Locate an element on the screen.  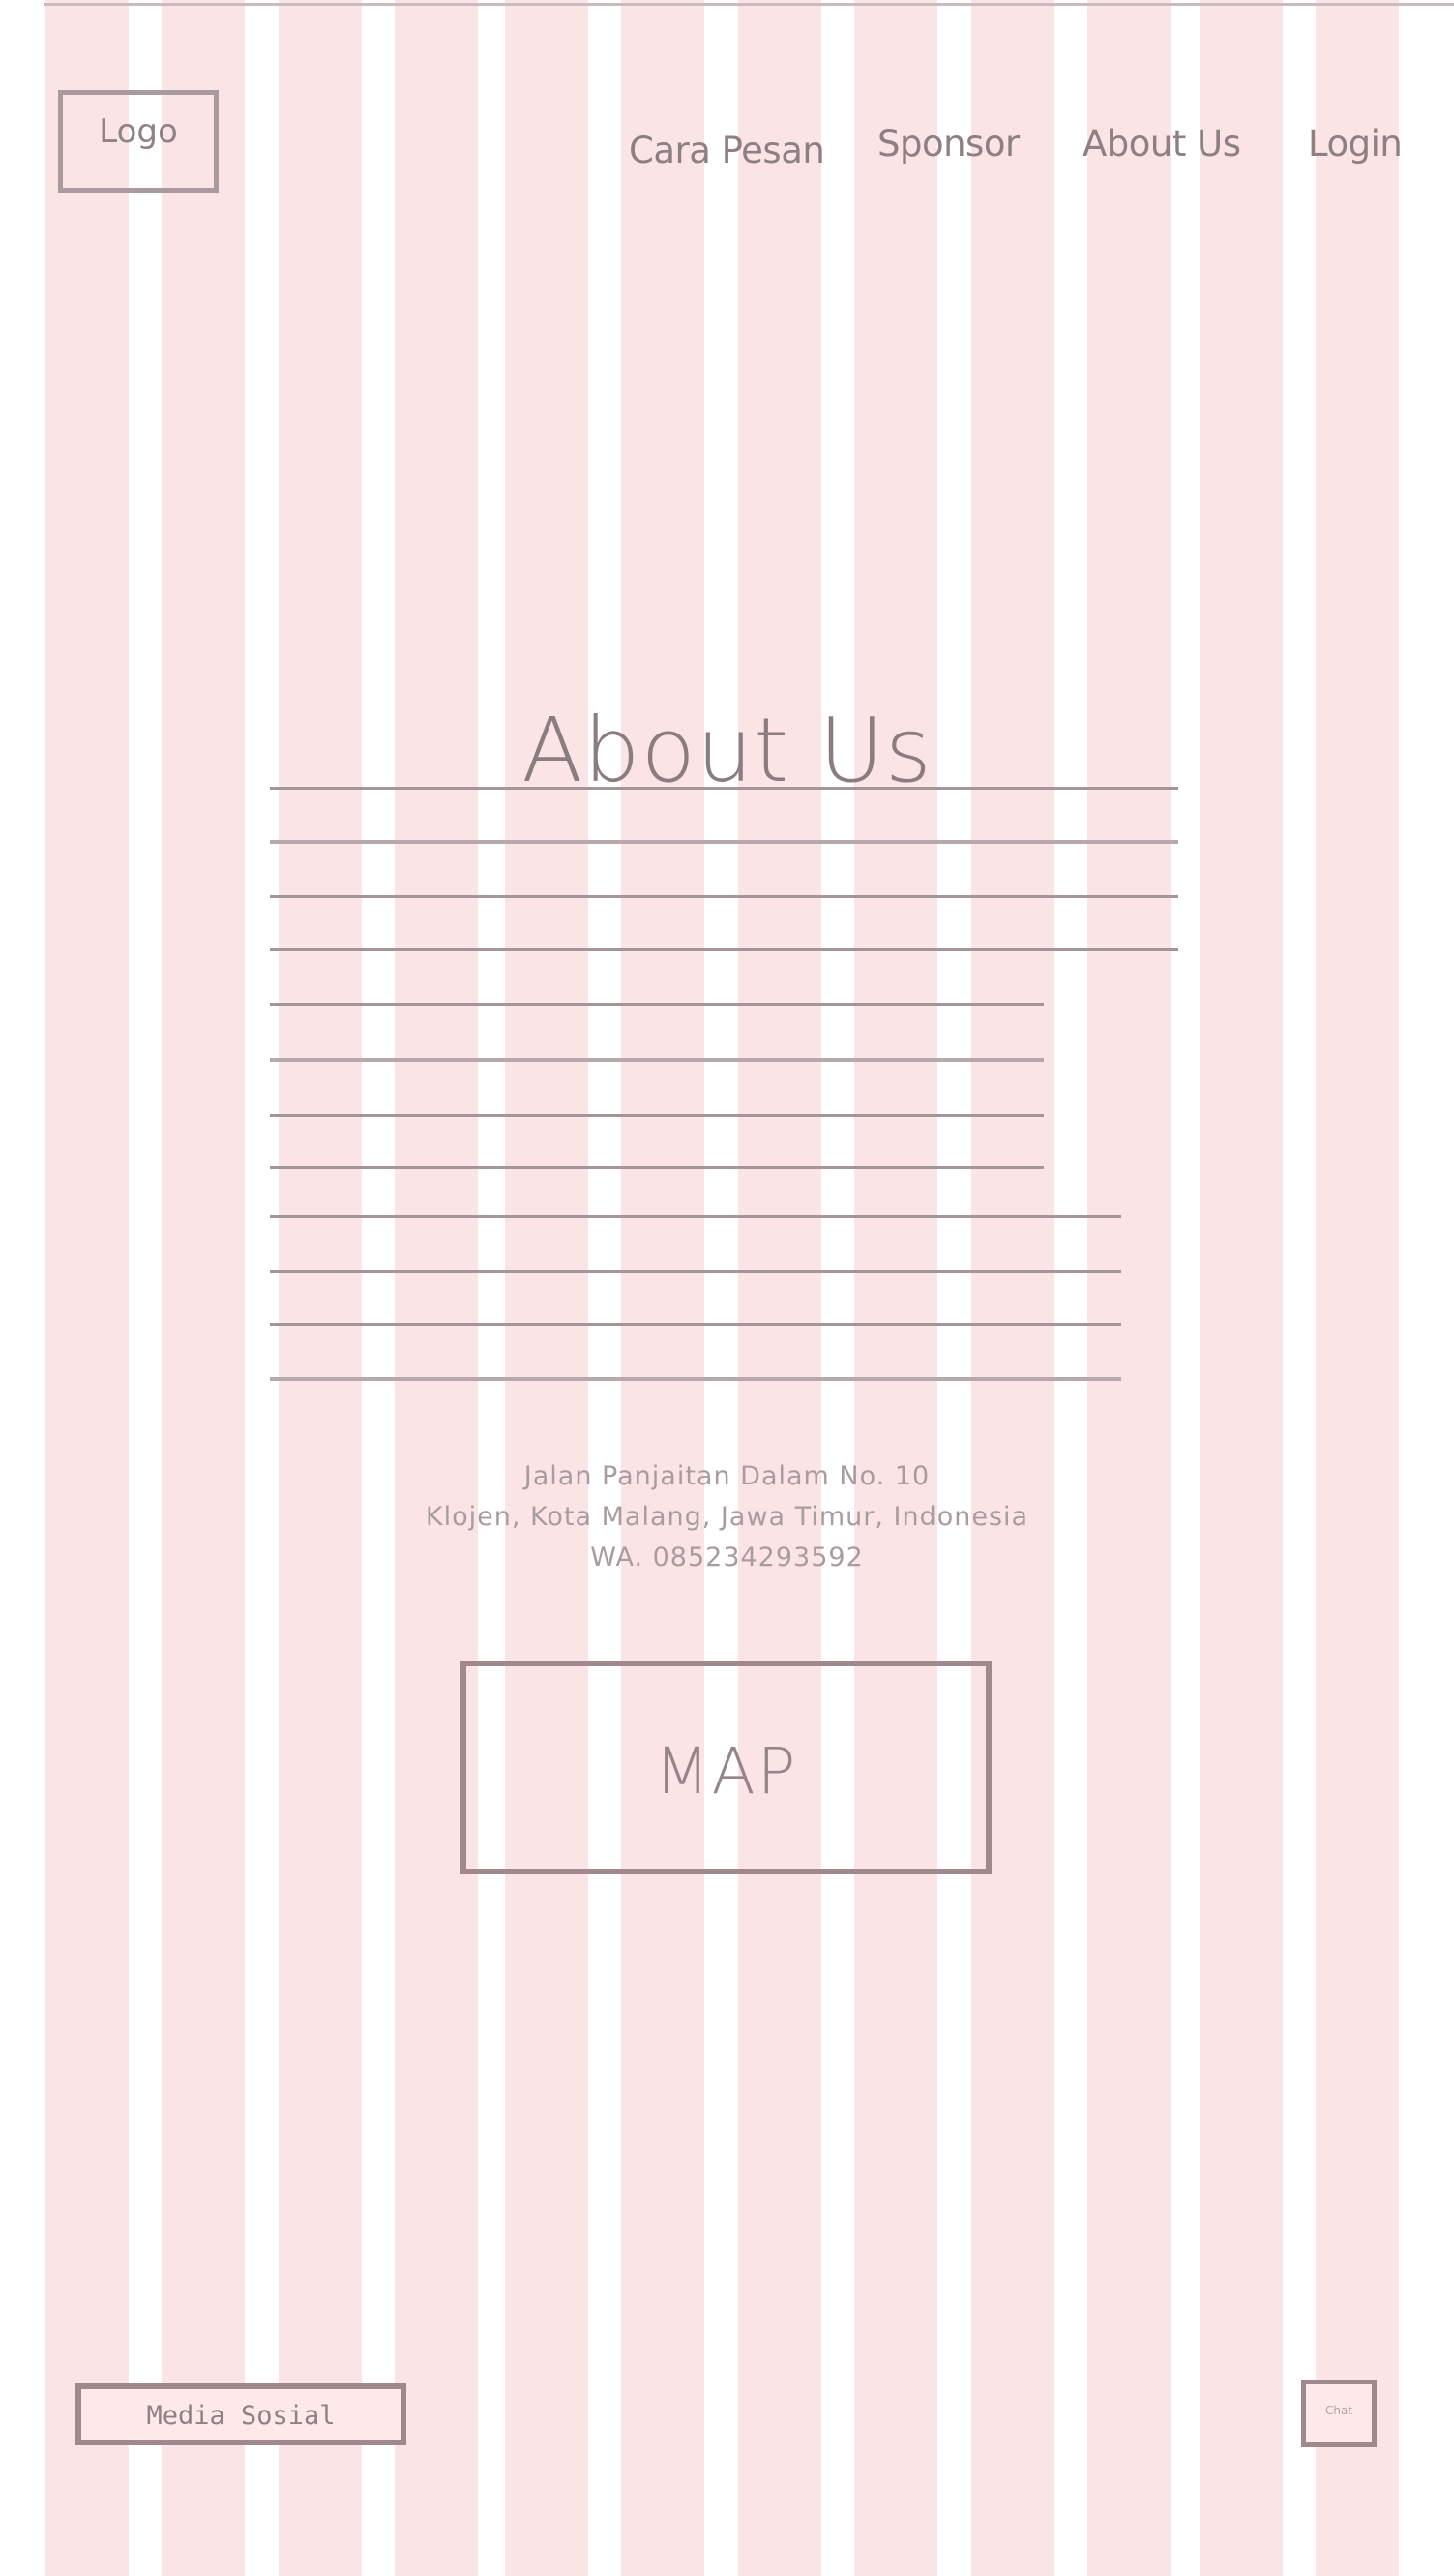
social-media-button: Media Sosial is located at coordinates (240, 2414).